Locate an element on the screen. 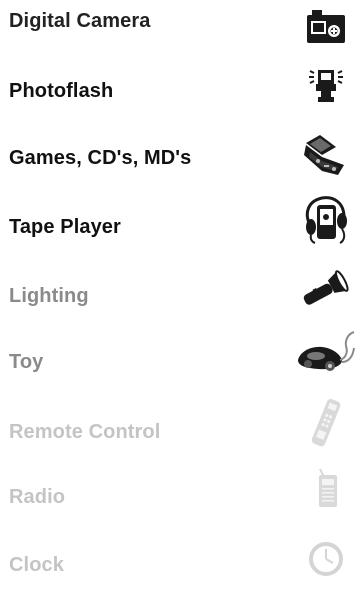  list-item-label: Digital Camera is located at coordinates (80, 21).